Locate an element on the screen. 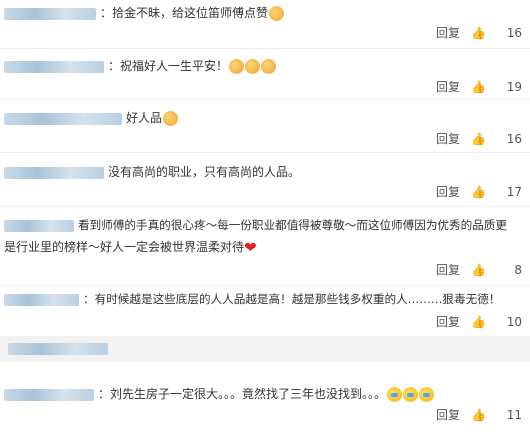 This screenshot has height=439, width=530. comment-text-line: 没有高尚的职业，只有高尚的人品。 is located at coordinates (265, 172).